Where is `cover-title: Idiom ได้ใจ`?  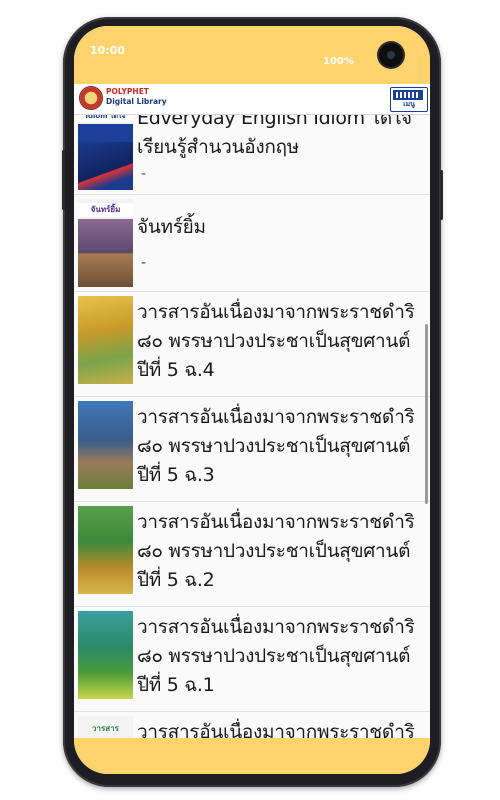 cover-title: Idiom ได้ใจ is located at coordinates (105, 118).